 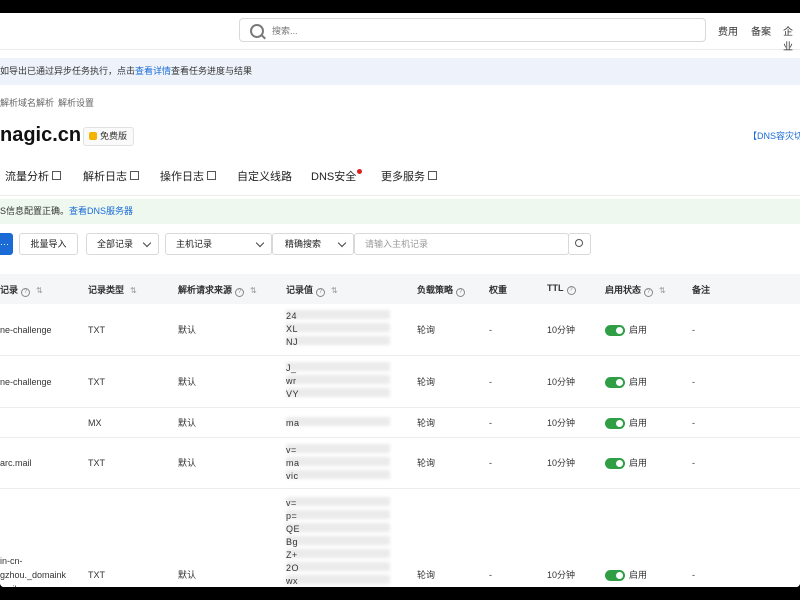 I want to click on tab-label: 更多服务, so click(x=403, y=177).